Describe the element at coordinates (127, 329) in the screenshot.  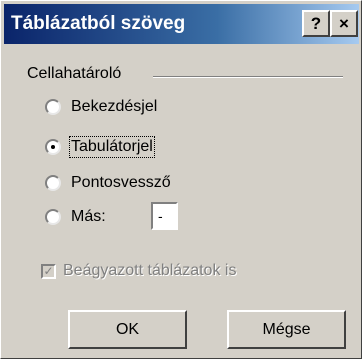
I see `ok-button: OK` at that location.